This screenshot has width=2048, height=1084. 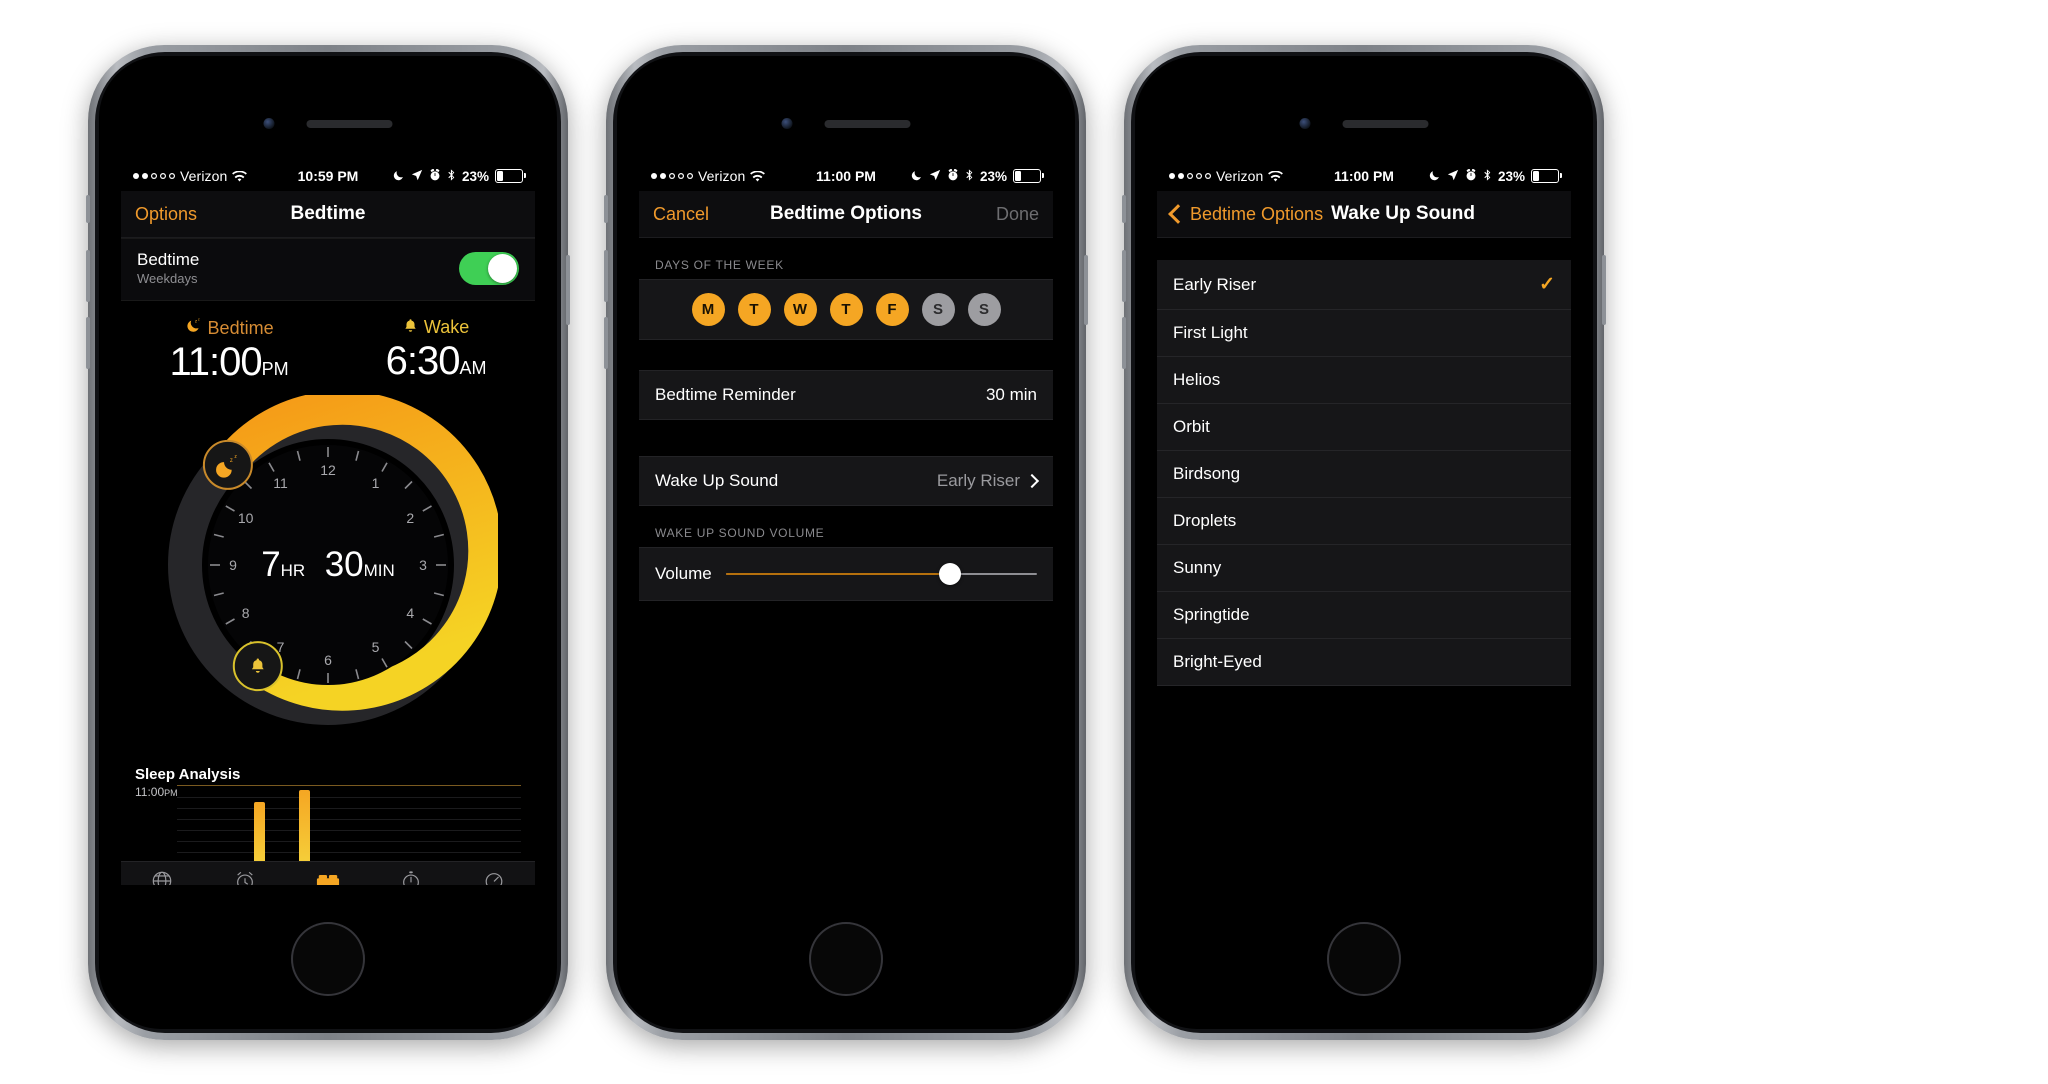 What do you see at coordinates (410, 612) in the screenshot?
I see `dial-hour-4: 4` at bounding box center [410, 612].